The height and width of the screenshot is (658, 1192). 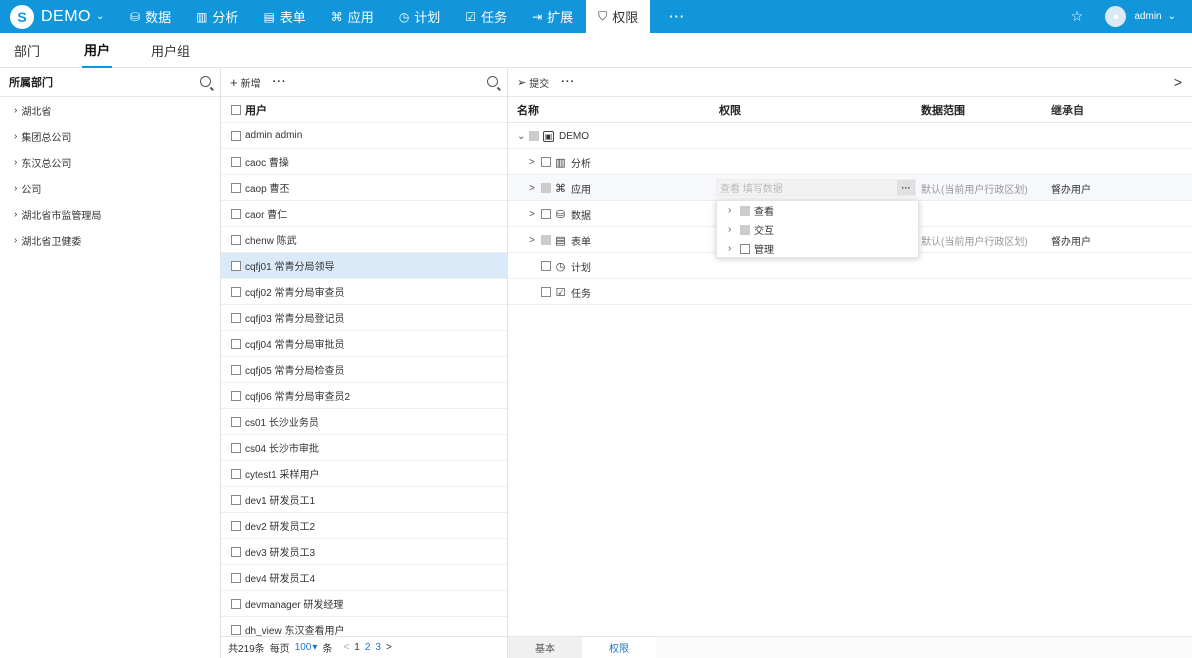 I want to click on dropdown-option-interact: › 交互, so click(x=817, y=229).